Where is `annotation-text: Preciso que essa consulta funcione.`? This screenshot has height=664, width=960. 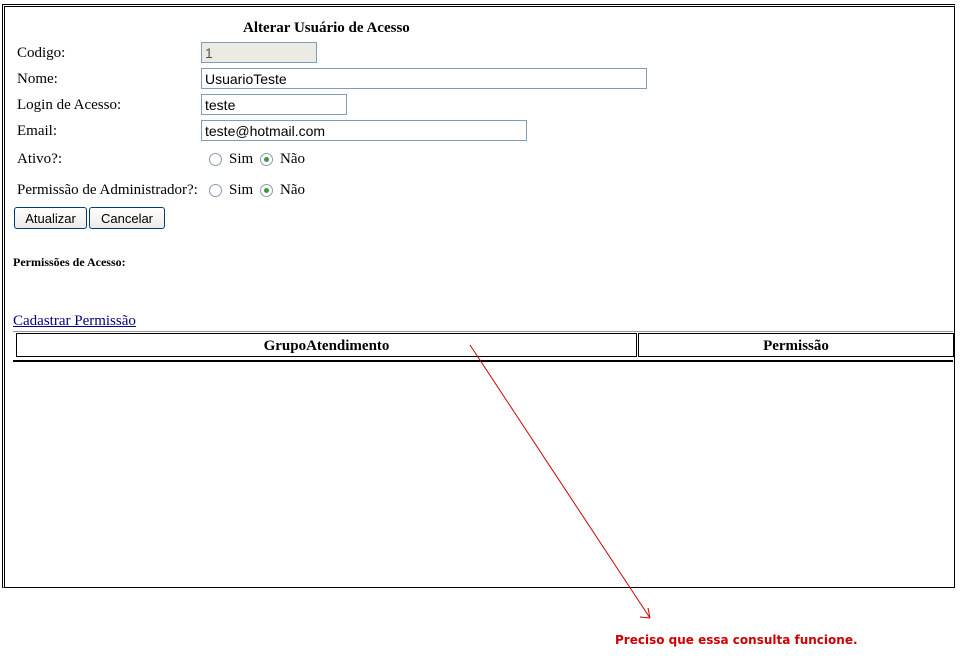 annotation-text: Preciso que essa consulta funcione. is located at coordinates (736, 640).